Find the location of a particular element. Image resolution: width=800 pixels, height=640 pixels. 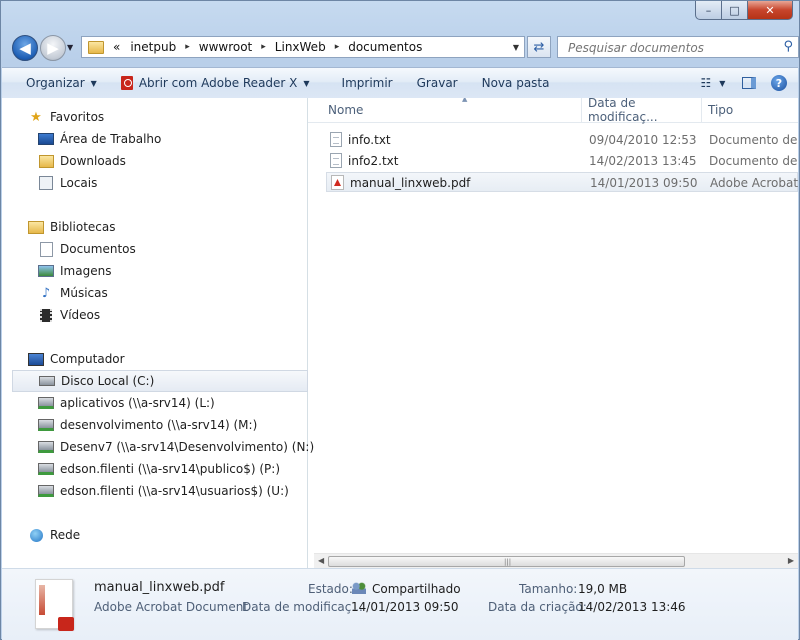

print-button: Imprimir is located at coordinates (363, 83).